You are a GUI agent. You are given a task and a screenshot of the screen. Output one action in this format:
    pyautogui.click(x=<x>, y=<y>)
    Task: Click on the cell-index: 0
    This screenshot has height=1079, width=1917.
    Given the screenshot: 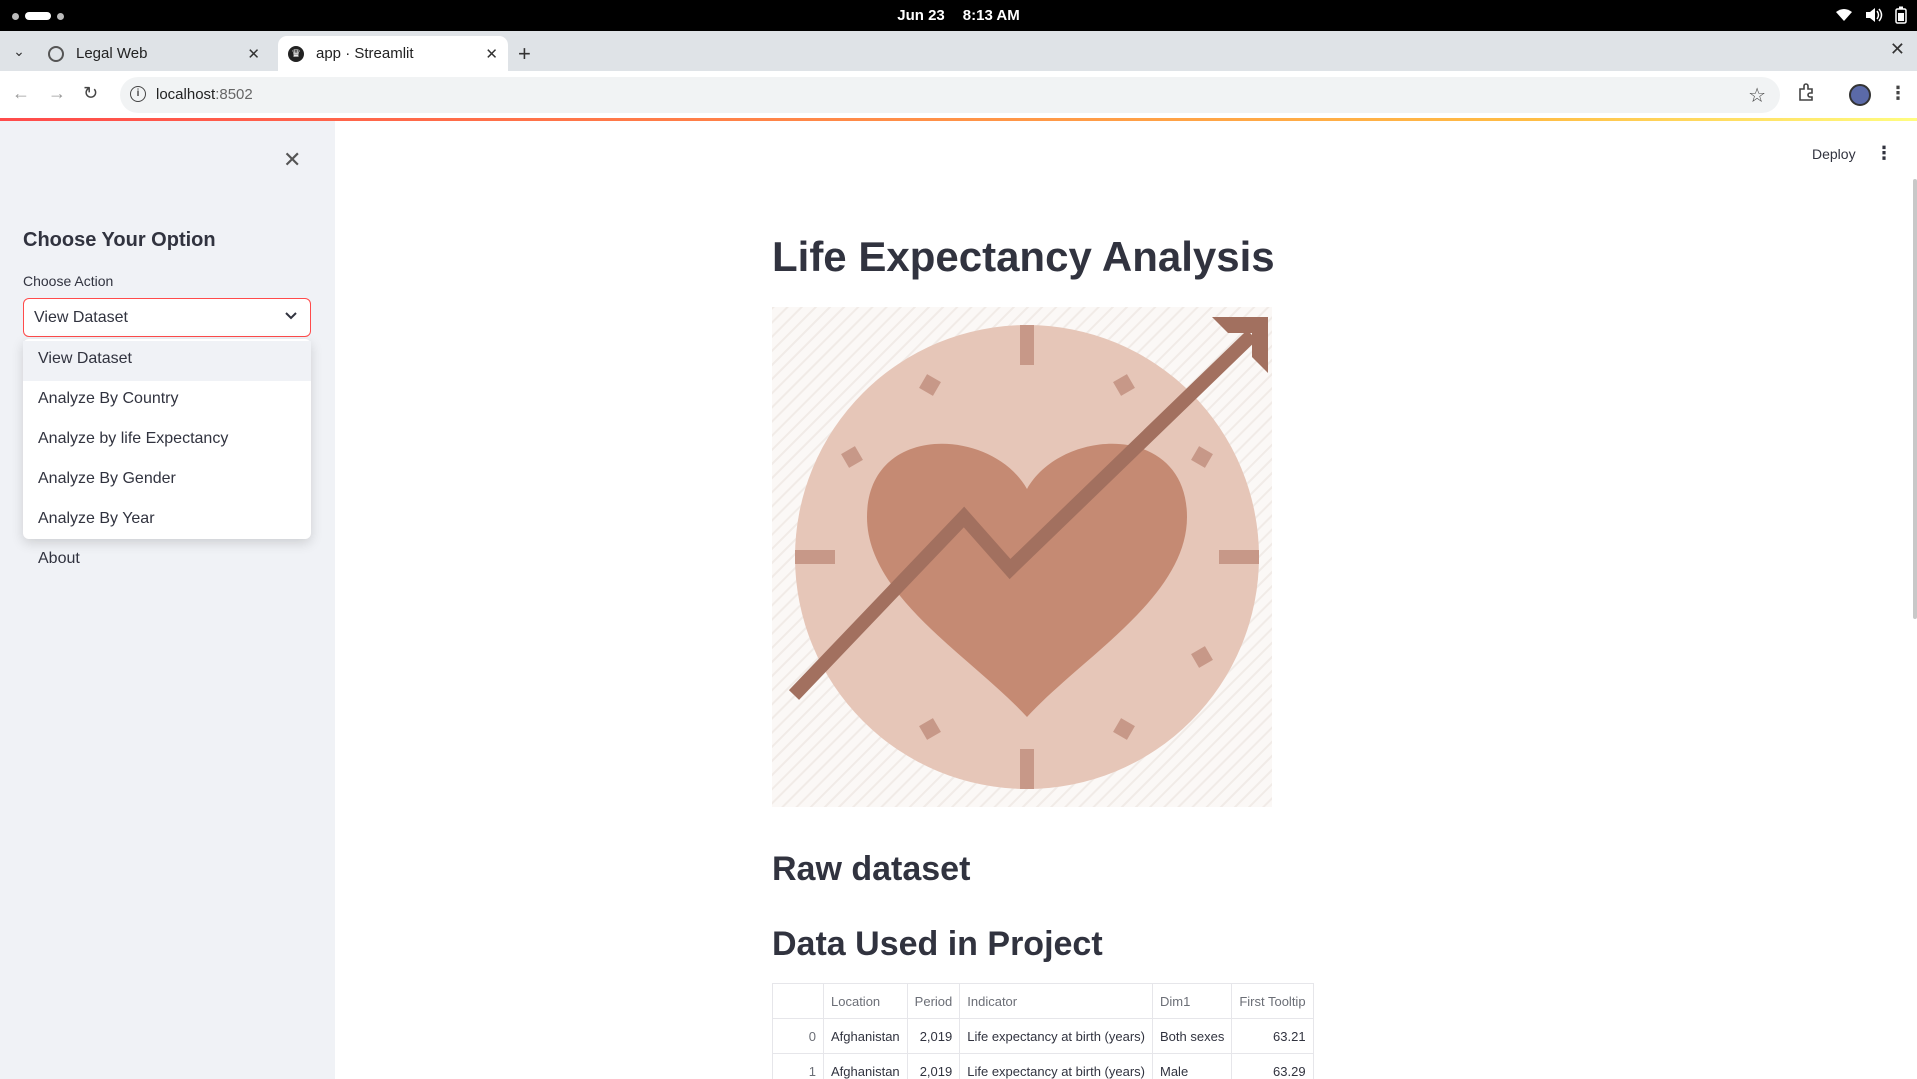 What is the action you would take?
    pyautogui.click(x=798, y=1036)
    